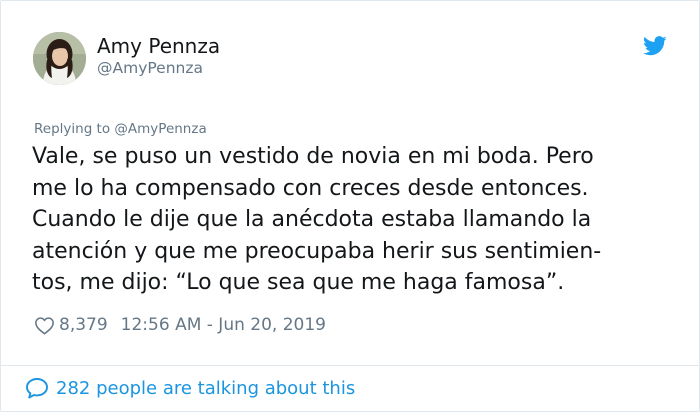 The width and height of the screenshot is (700, 412). I want to click on replying-to: Replying to @AmyPennza, so click(120, 129).